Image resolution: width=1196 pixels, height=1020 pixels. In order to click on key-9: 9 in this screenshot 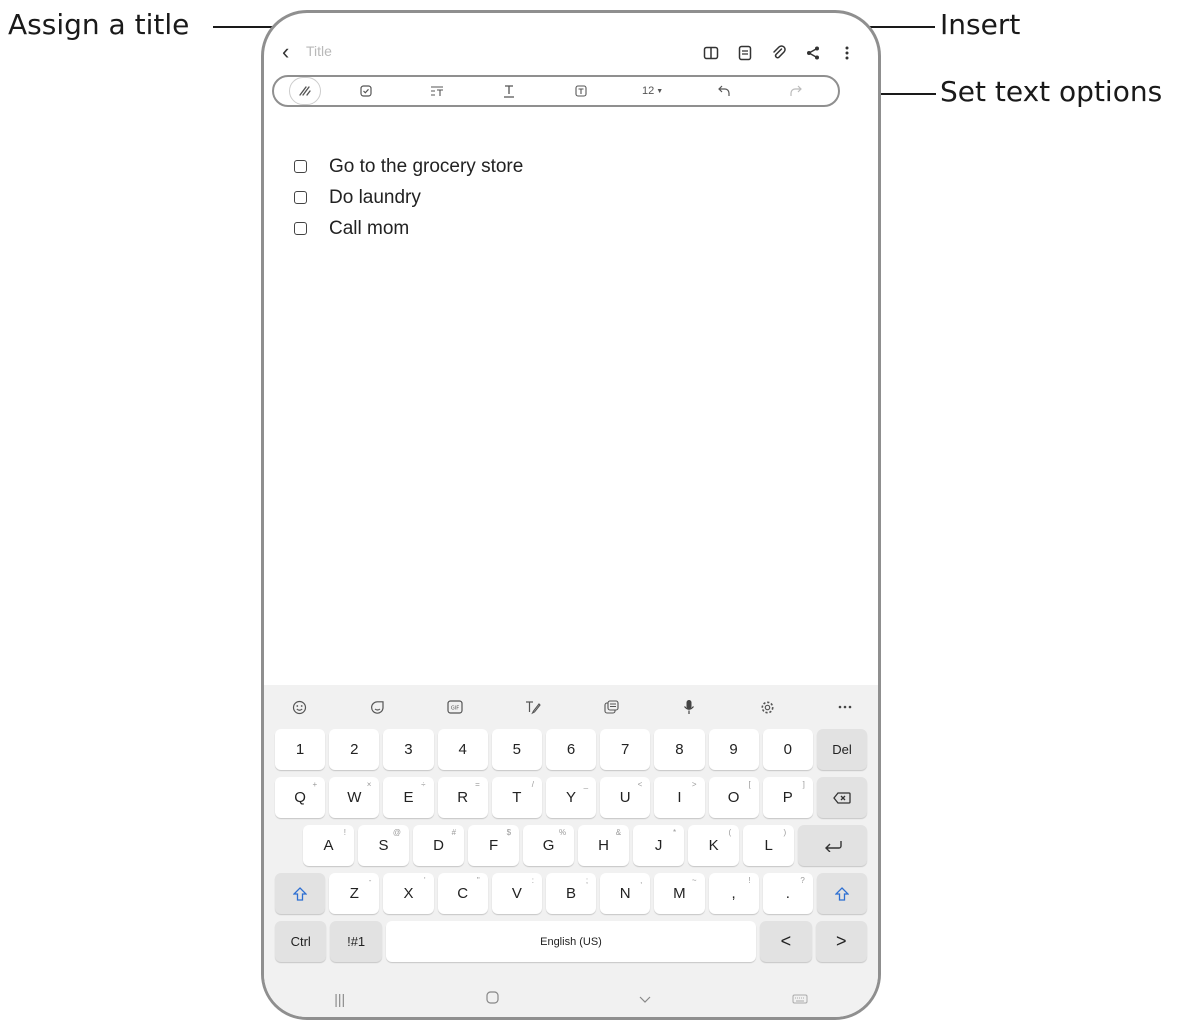, I will do `click(733, 749)`.